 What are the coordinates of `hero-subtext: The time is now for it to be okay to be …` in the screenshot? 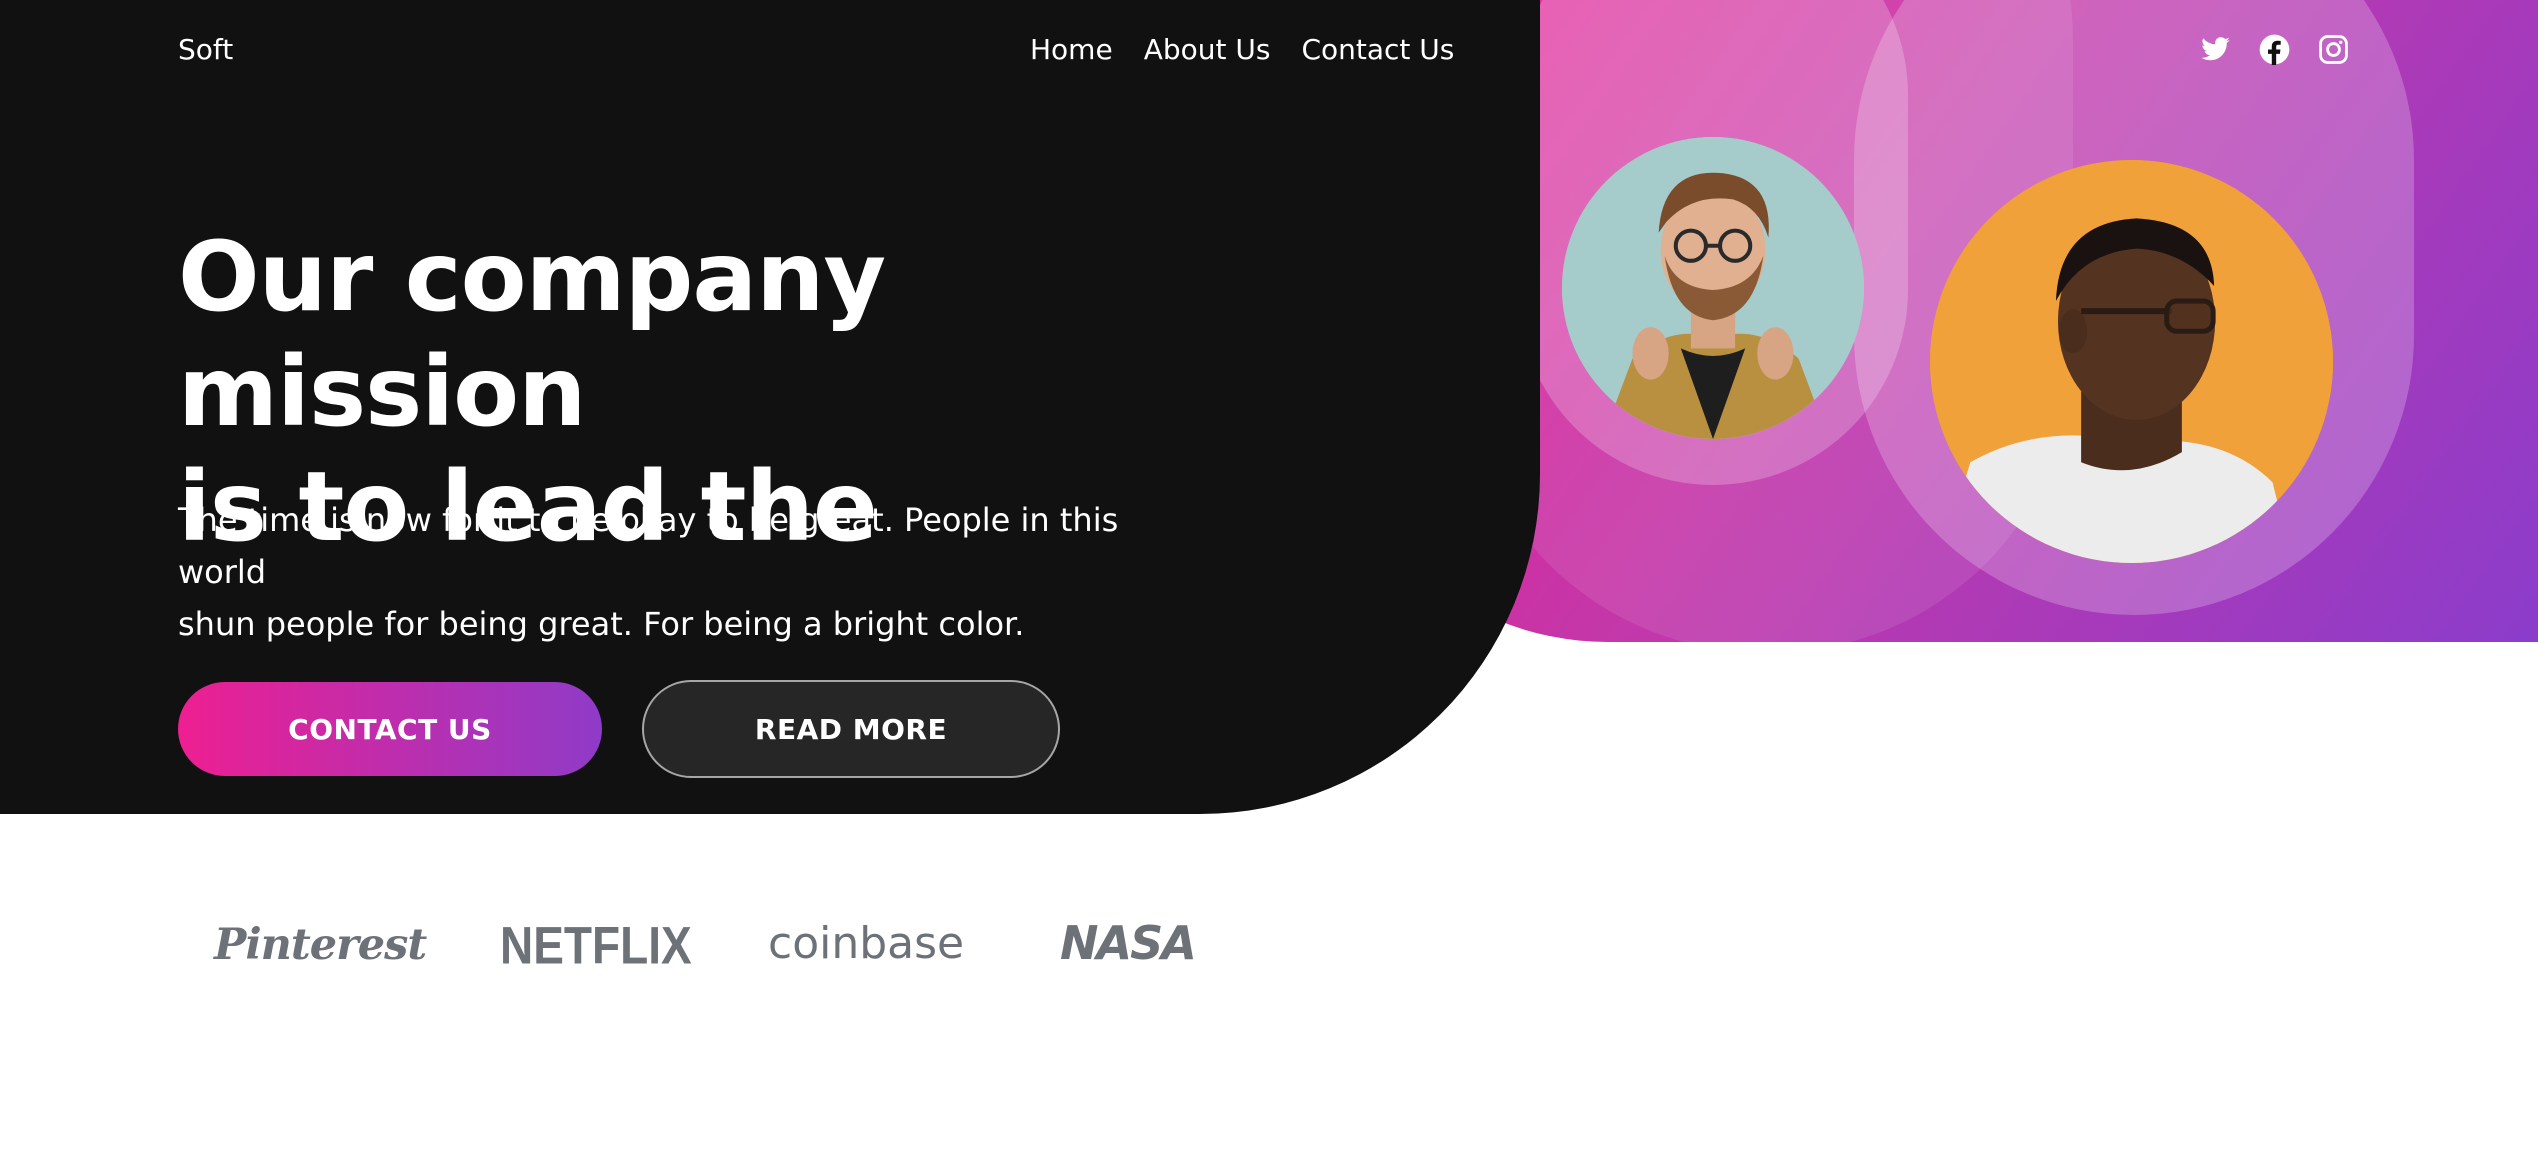 It's located at (688, 572).